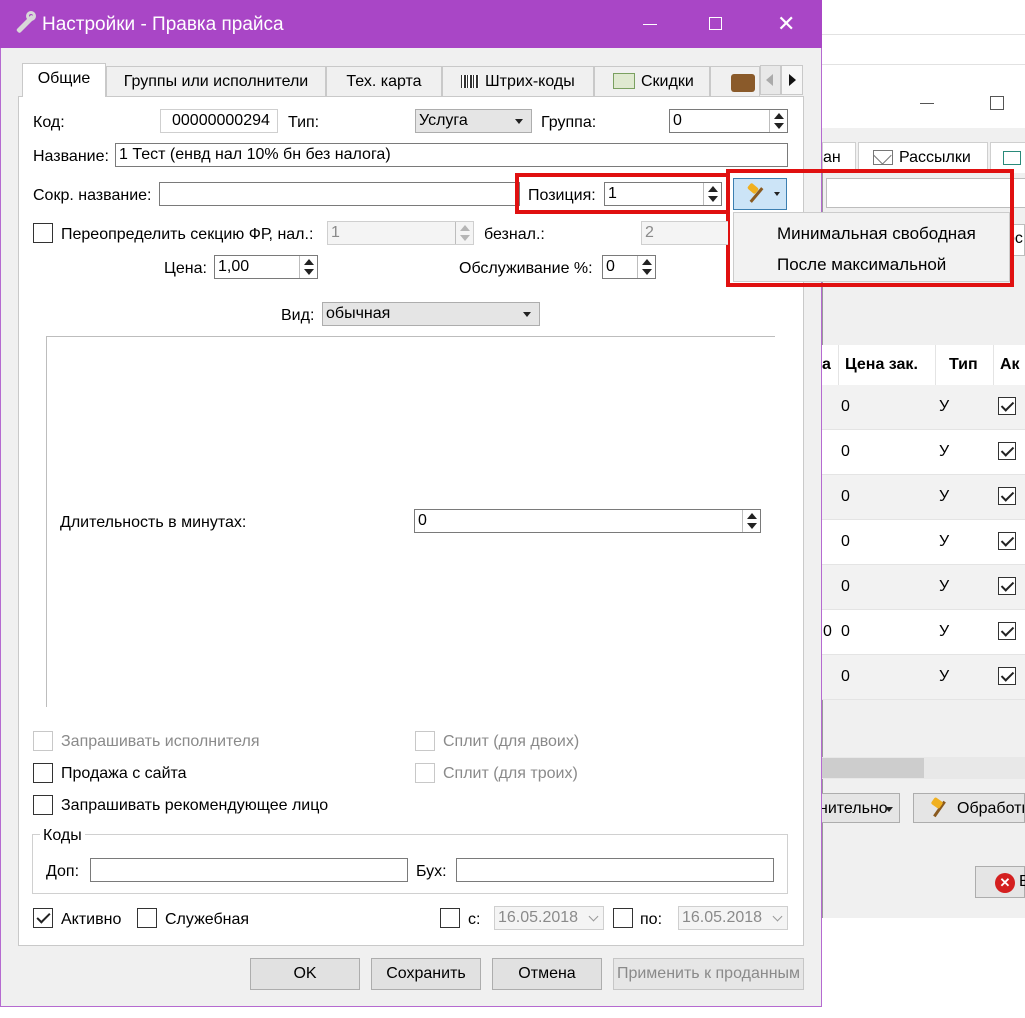 Image resolution: width=1025 pixels, height=1018 pixels. What do you see at coordinates (549, 918) in the screenshot?
I see `from-date-picker: 16.05.2018` at bounding box center [549, 918].